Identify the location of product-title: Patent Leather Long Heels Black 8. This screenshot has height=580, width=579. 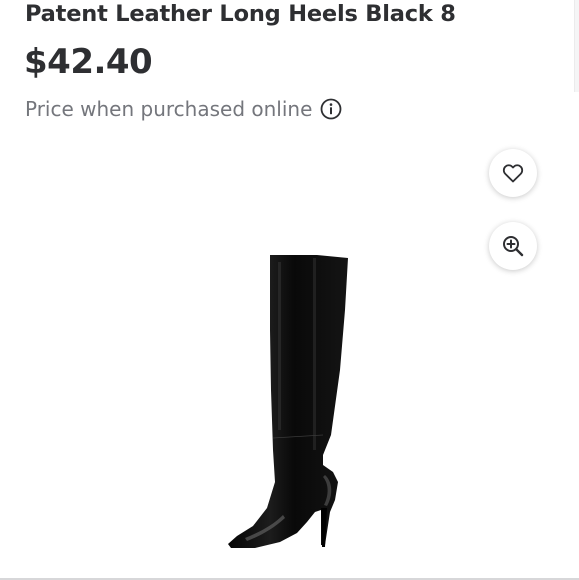
(240, 14).